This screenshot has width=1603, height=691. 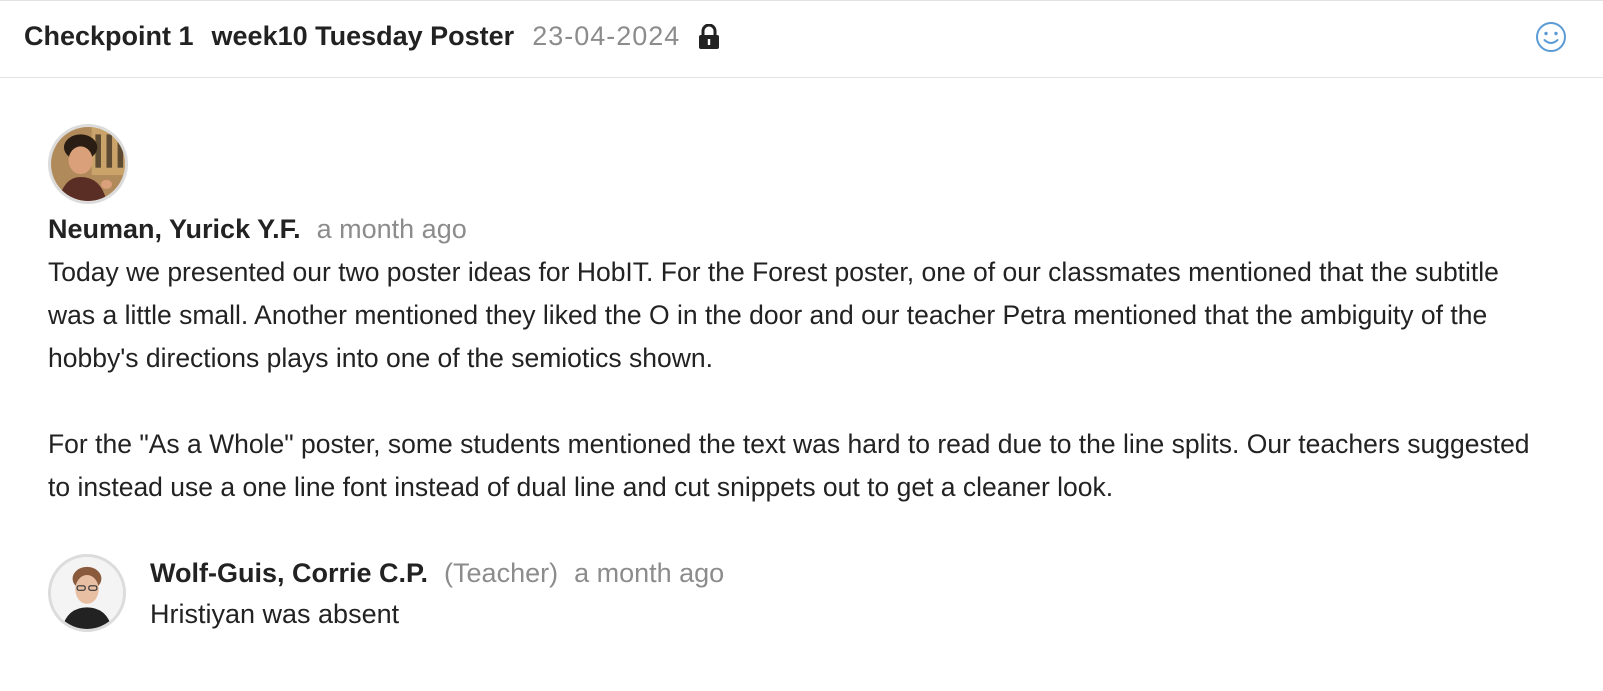 I want to click on comment-text: Hristiyan was absent, so click(x=275, y=614).